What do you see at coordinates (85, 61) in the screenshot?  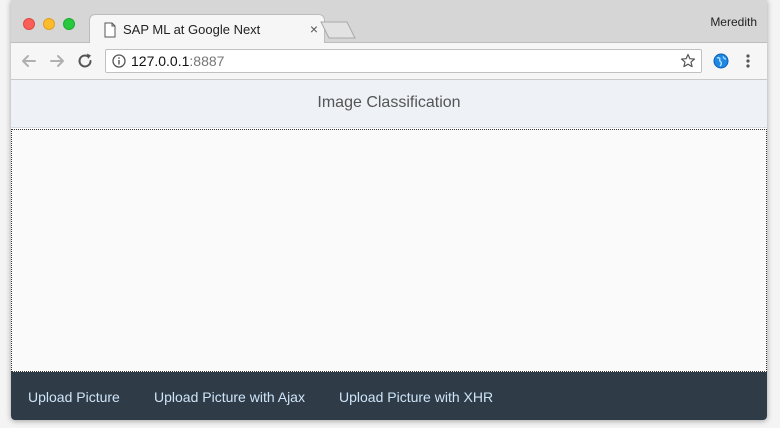 I see `reload-button` at bounding box center [85, 61].